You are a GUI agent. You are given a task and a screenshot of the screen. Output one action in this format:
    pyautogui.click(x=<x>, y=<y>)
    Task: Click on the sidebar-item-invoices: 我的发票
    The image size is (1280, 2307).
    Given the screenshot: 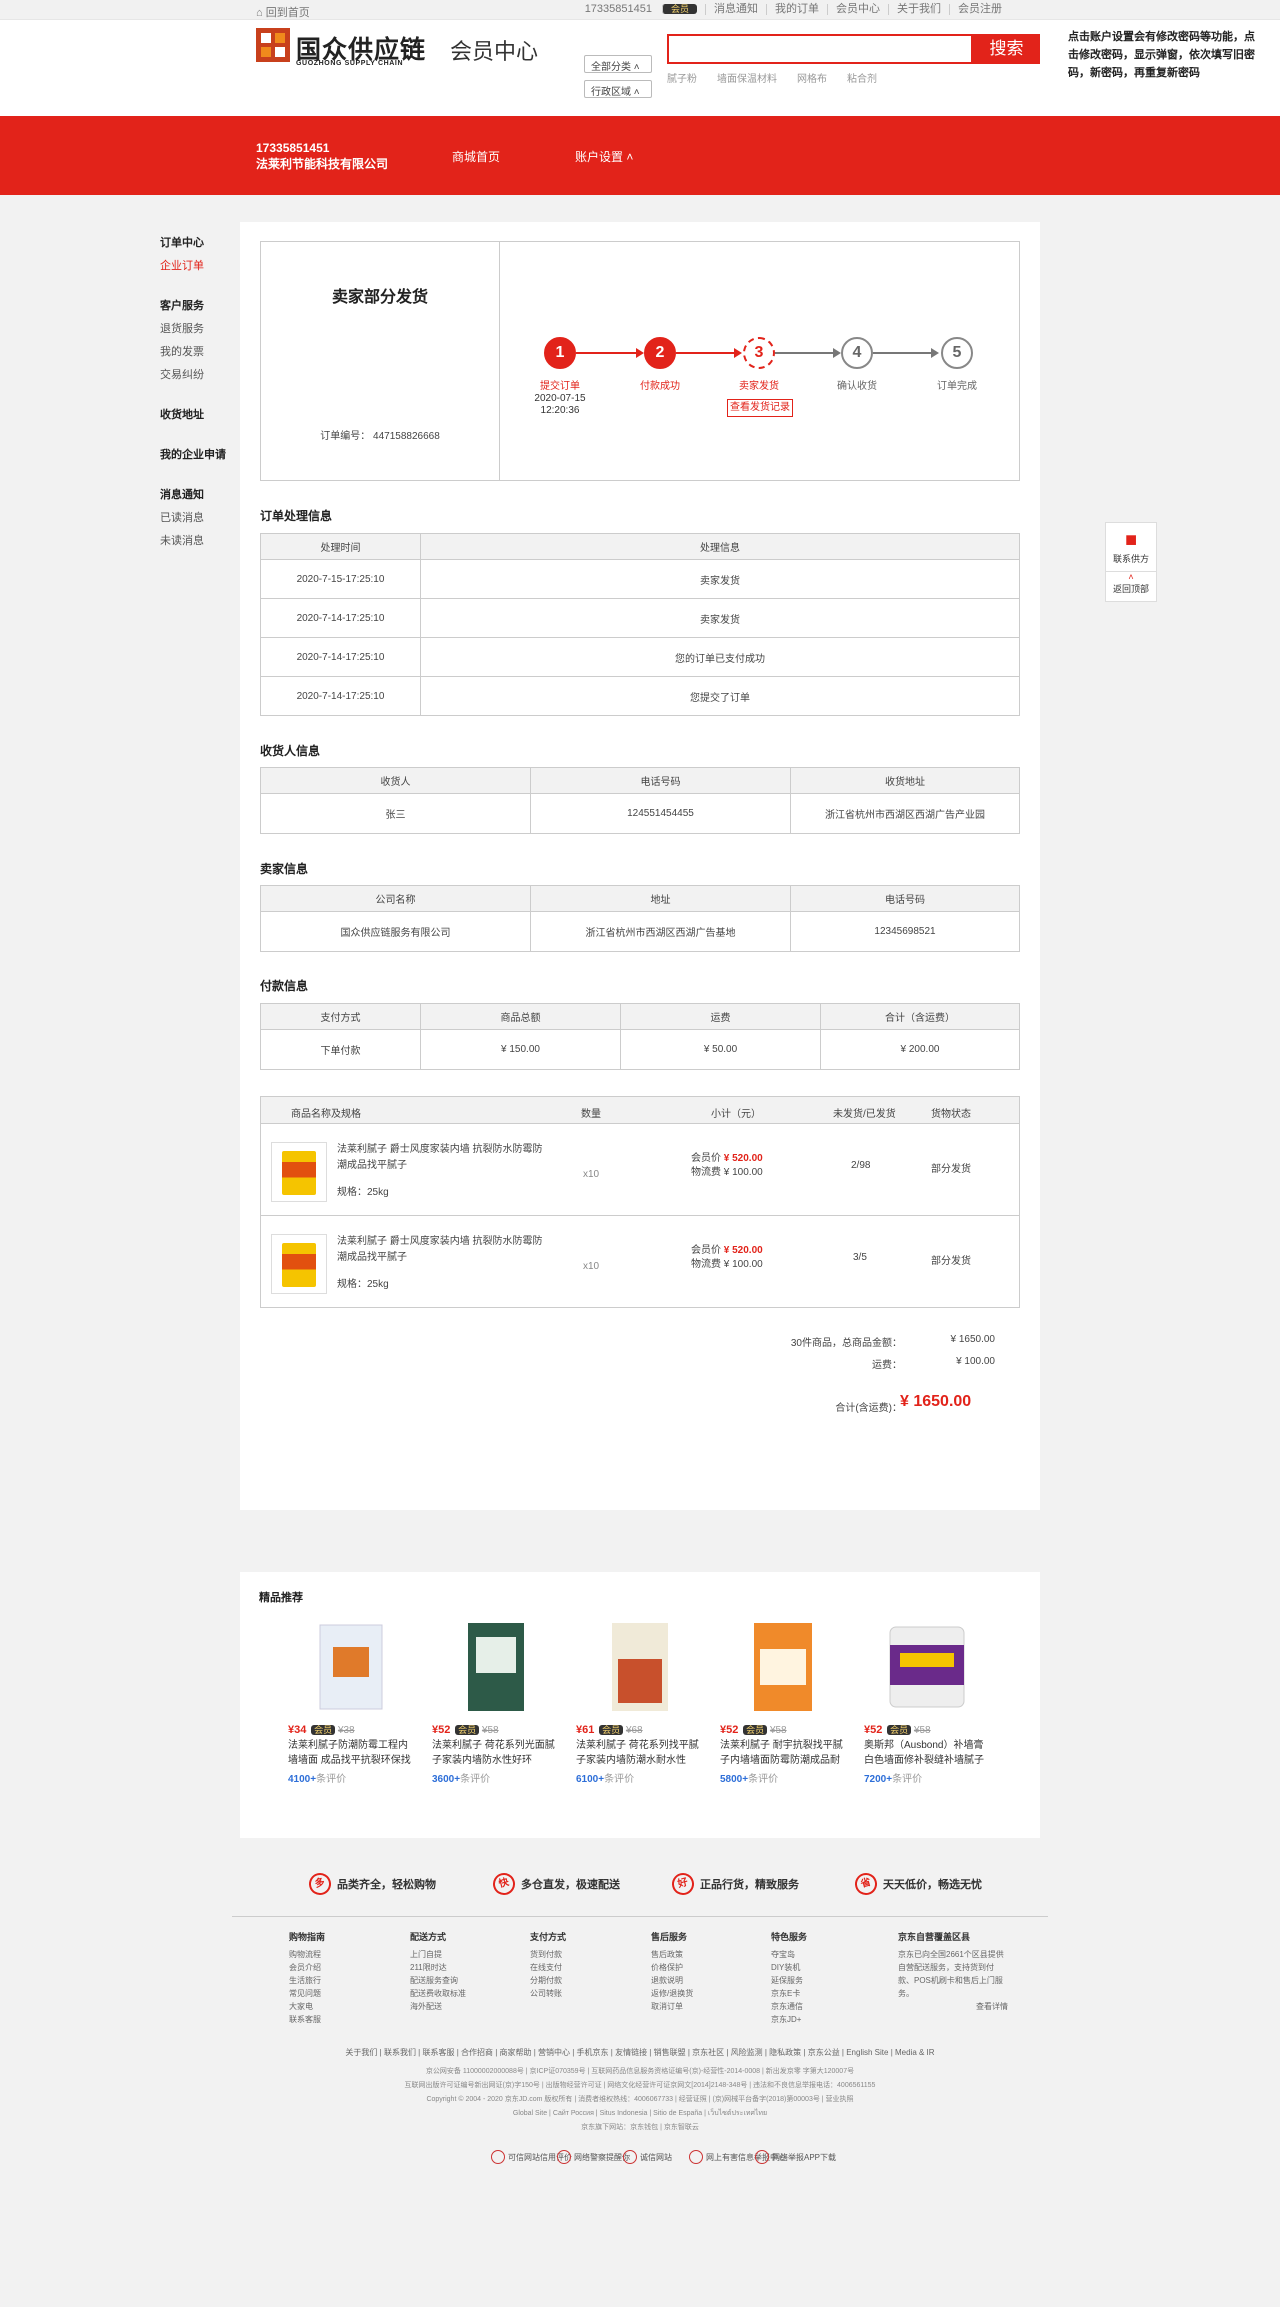 What is the action you would take?
    pyautogui.click(x=200, y=351)
    